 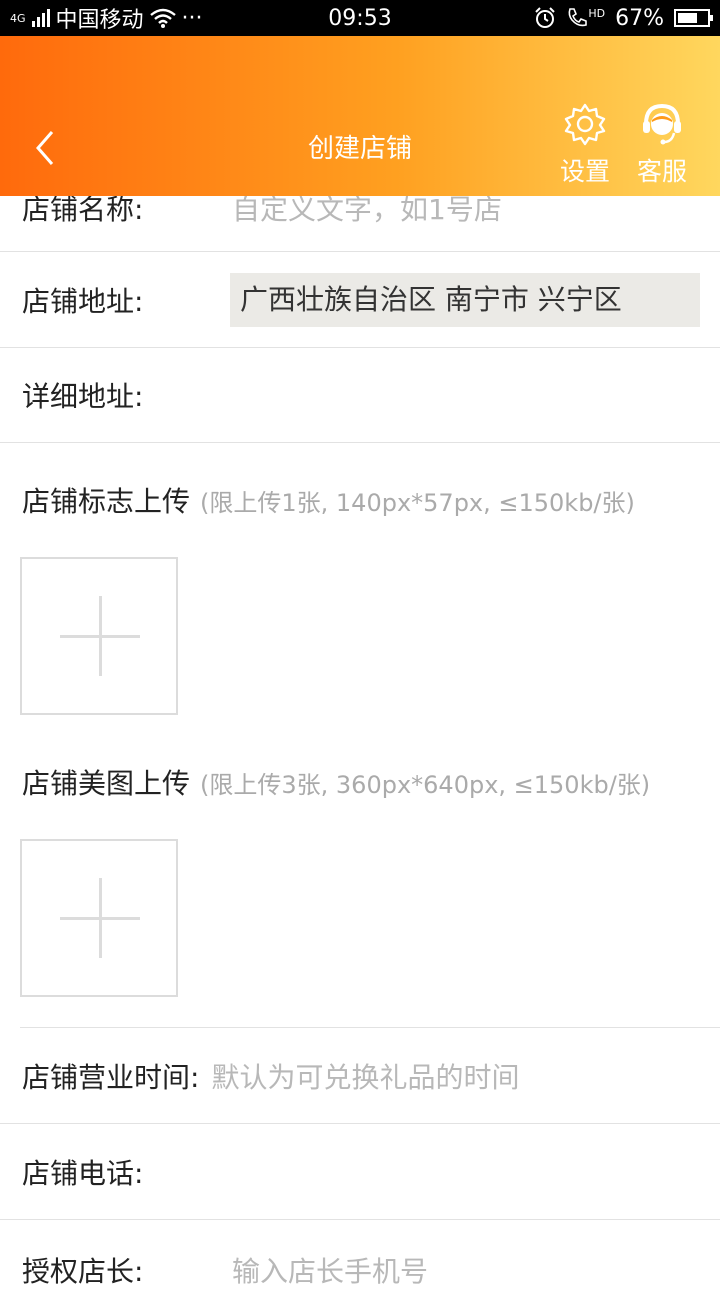 I want to click on headset-icon, so click(x=662, y=124).